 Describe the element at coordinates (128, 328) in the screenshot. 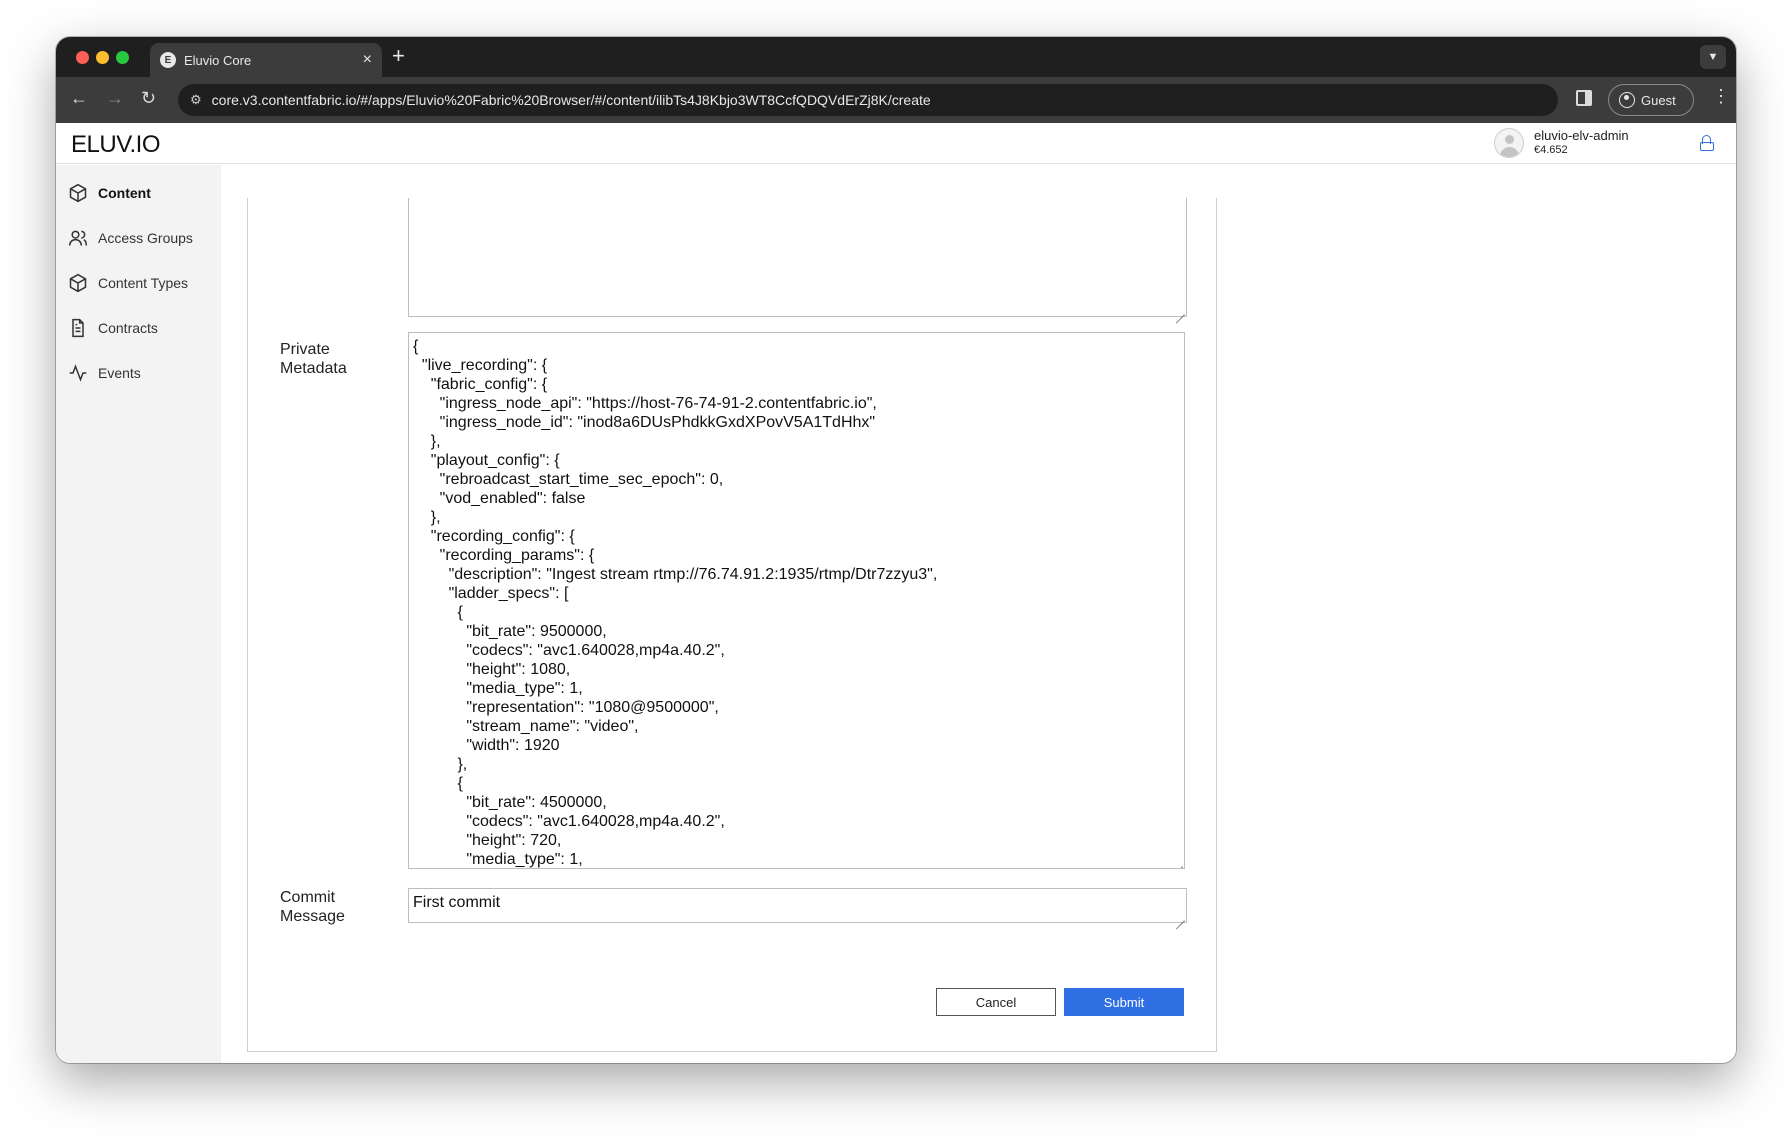

I see `sidebar-item-label: Contracts` at that location.